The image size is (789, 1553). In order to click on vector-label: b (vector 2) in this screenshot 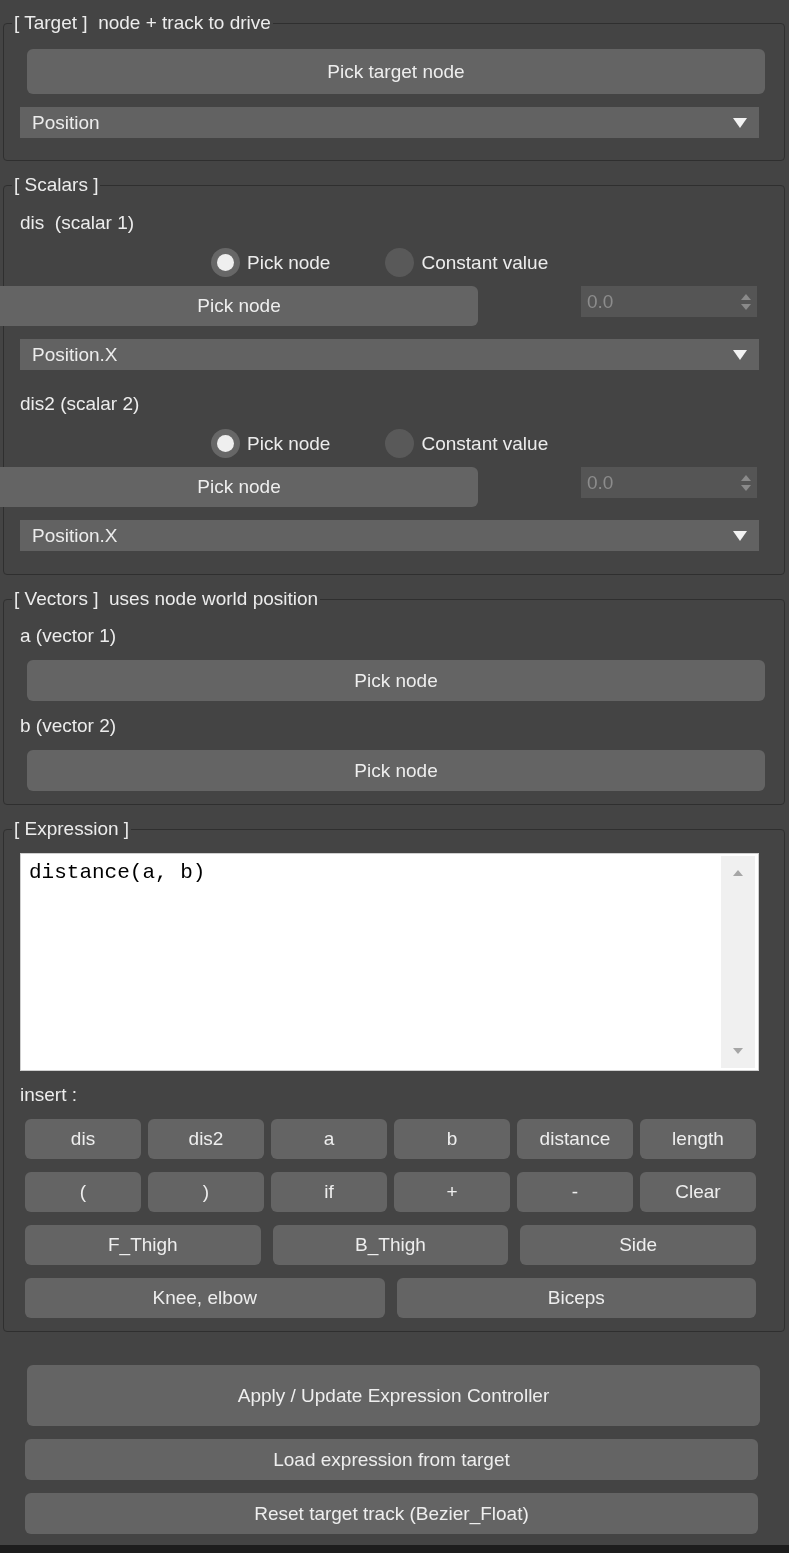, I will do `click(69, 726)`.